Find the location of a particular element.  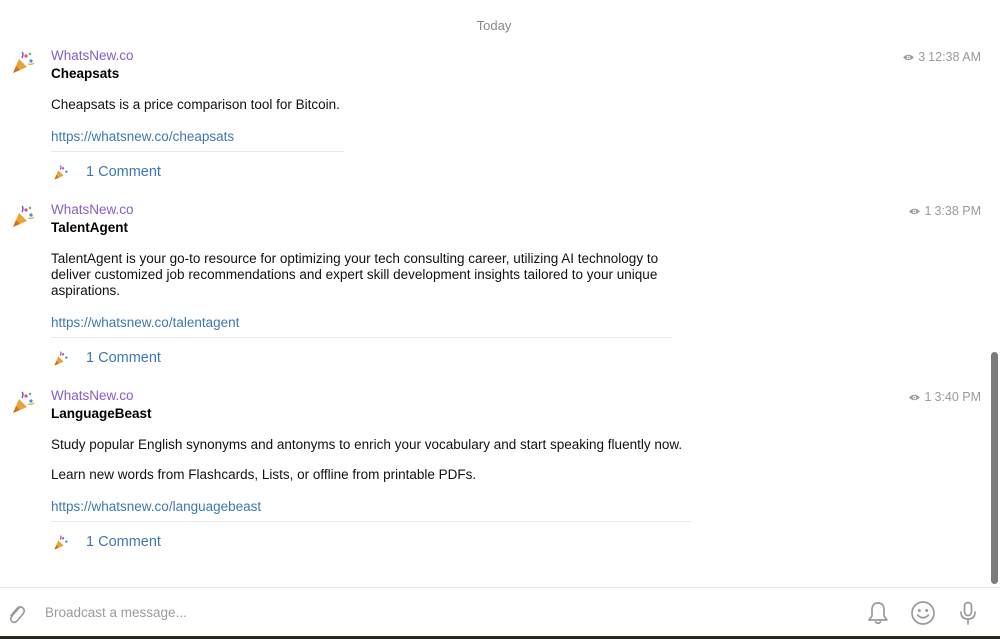

view-count: 3 is located at coordinates (922, 57).